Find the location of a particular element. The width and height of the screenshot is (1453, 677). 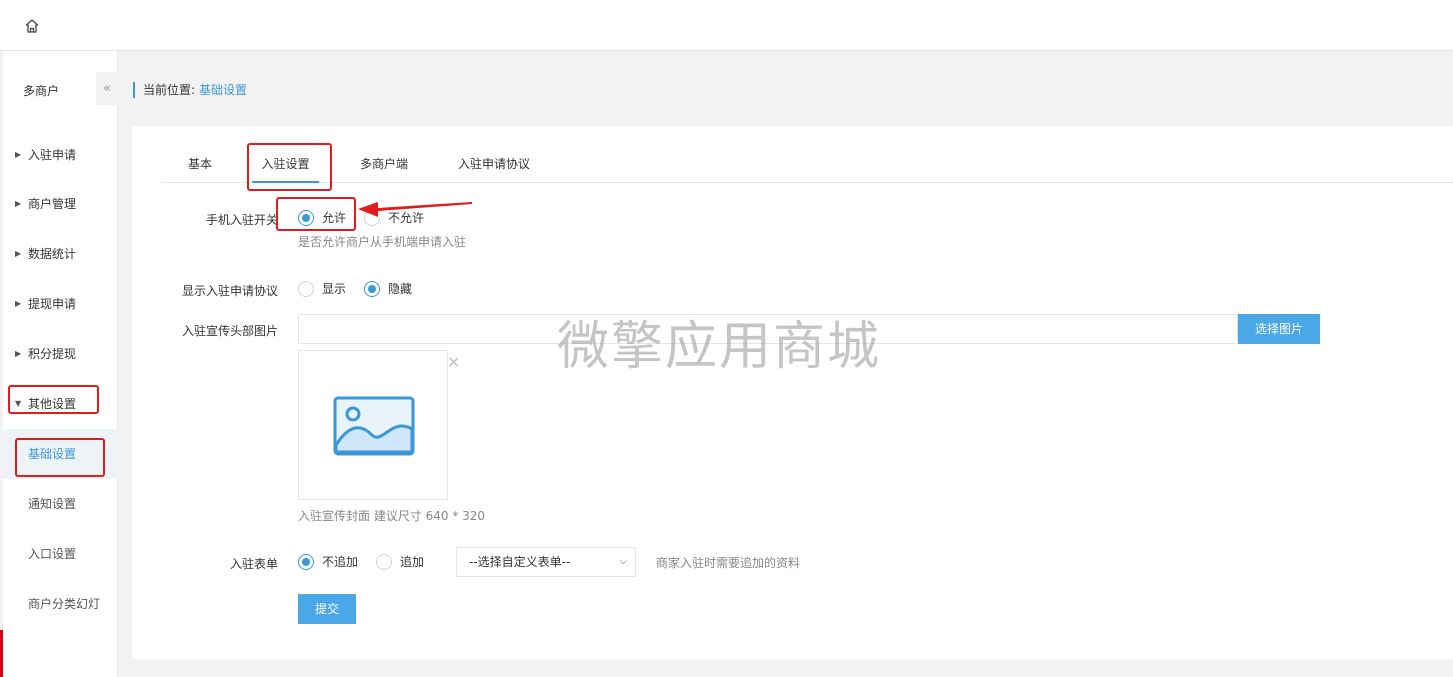

show-agreement-radios: 显示 隐藏 is located at coordinates (364, 288).